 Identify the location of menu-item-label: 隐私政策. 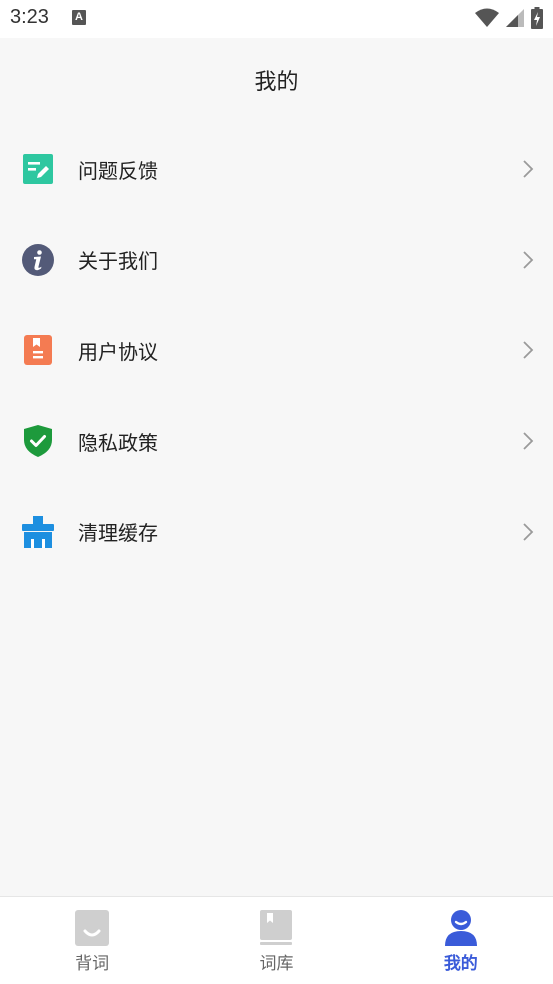
(118, 442).